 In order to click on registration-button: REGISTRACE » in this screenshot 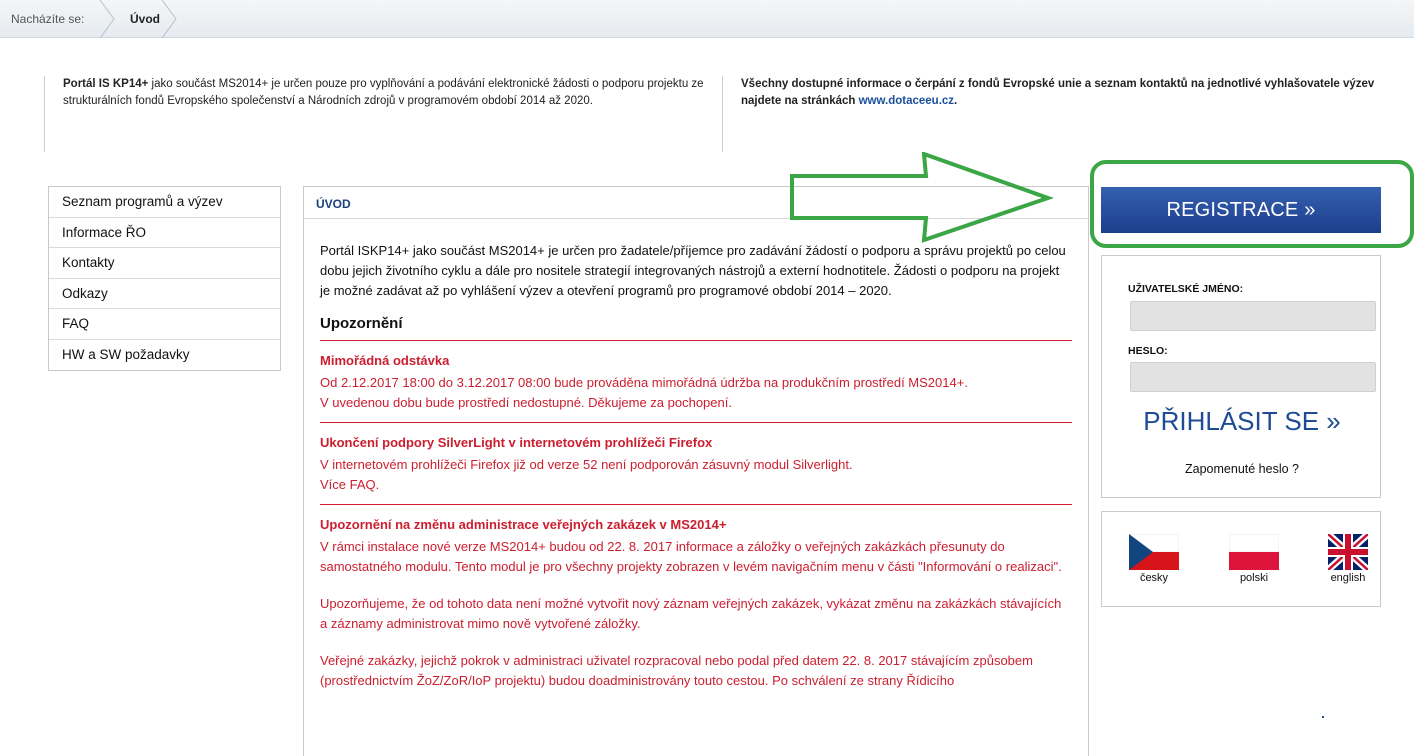, I will do `click(1241, 210)`.